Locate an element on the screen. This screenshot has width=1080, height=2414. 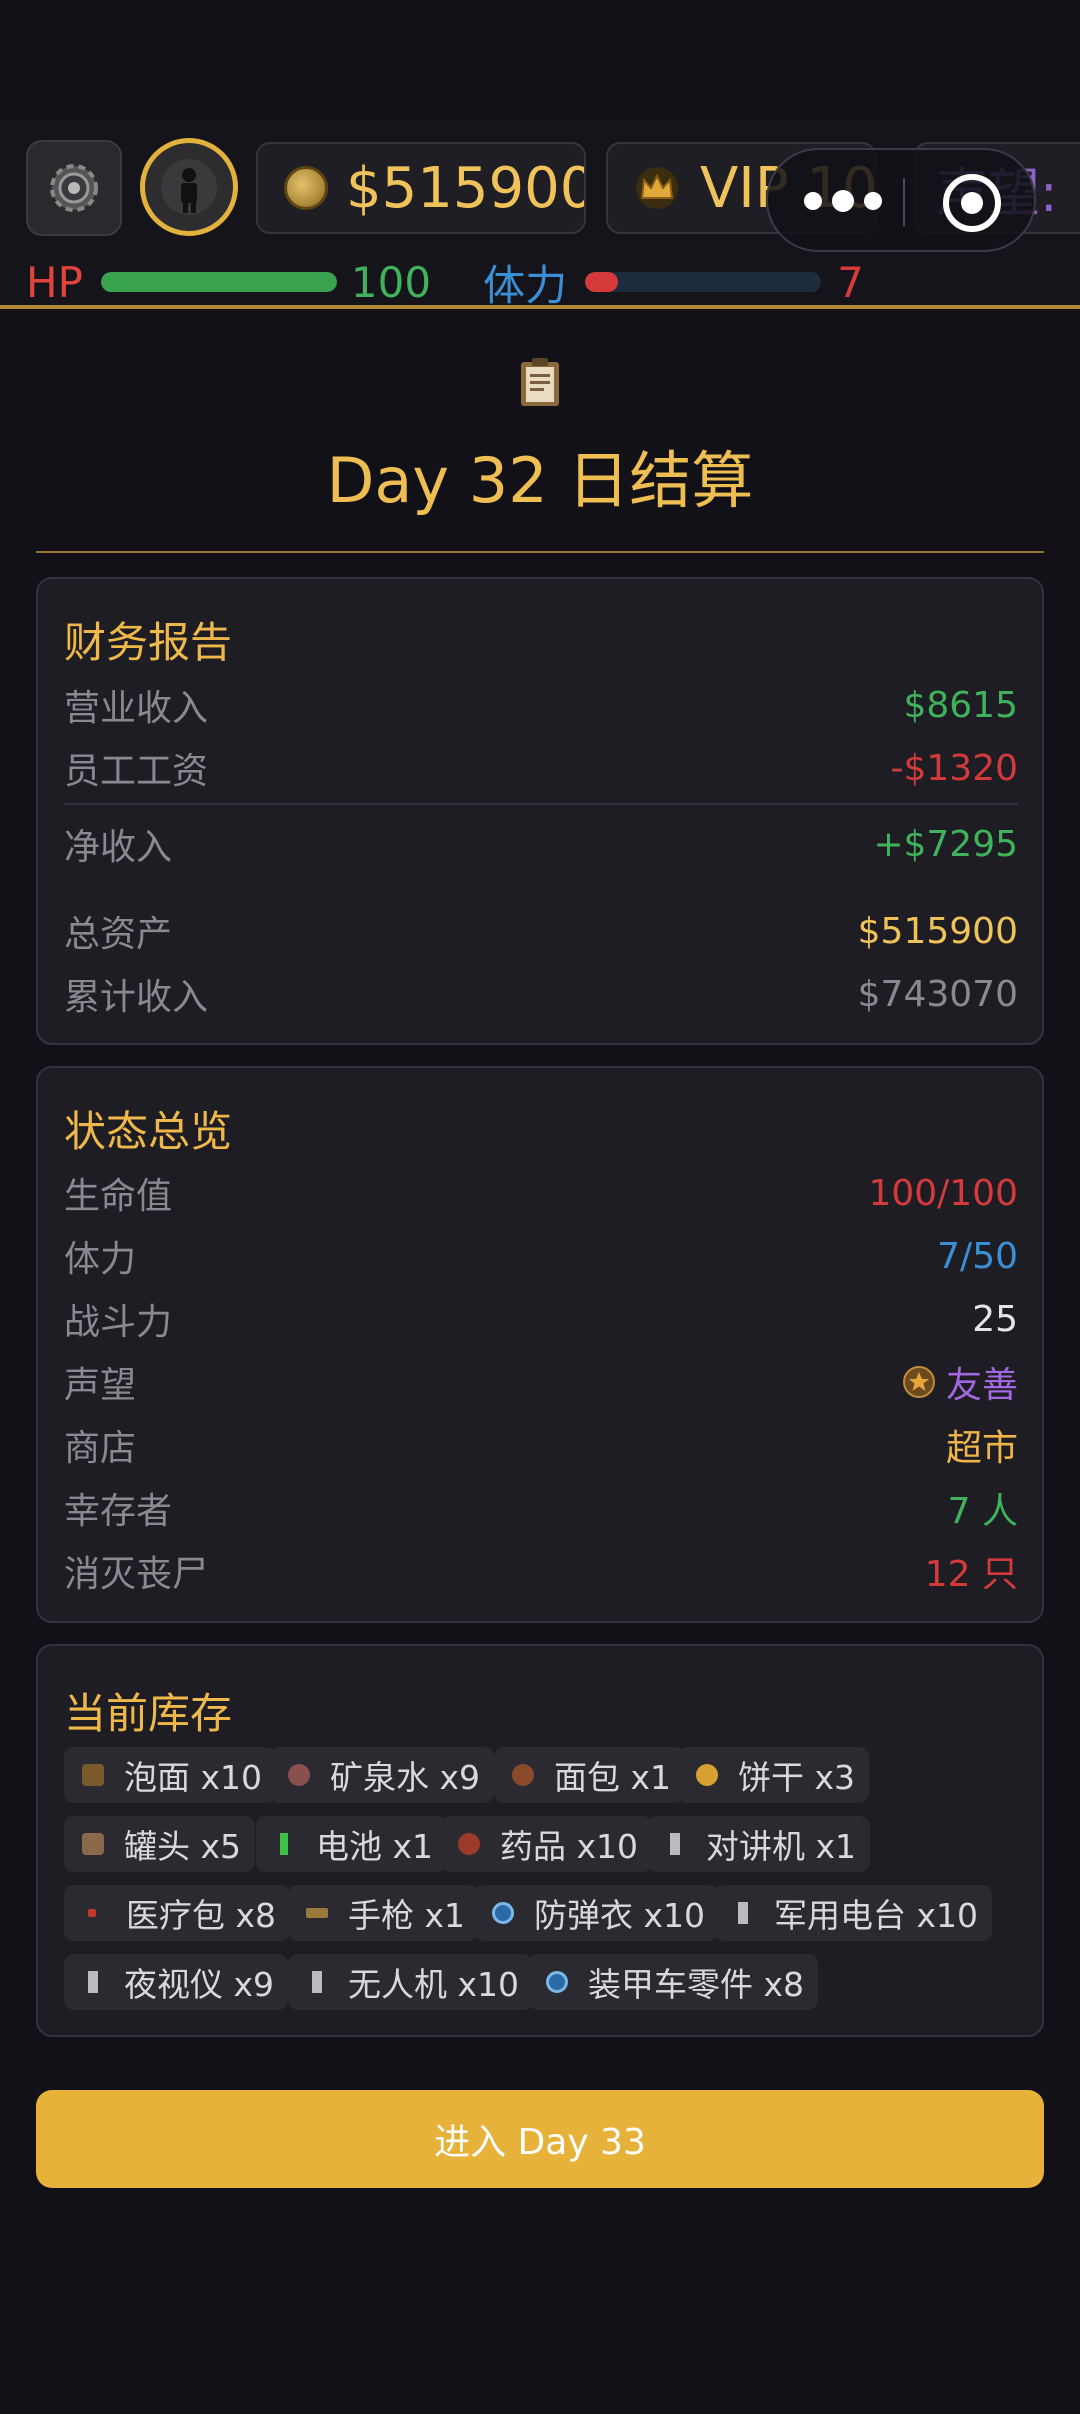
inventory-item-label: 手枪 x1 is located at coordinates (407, 1915).